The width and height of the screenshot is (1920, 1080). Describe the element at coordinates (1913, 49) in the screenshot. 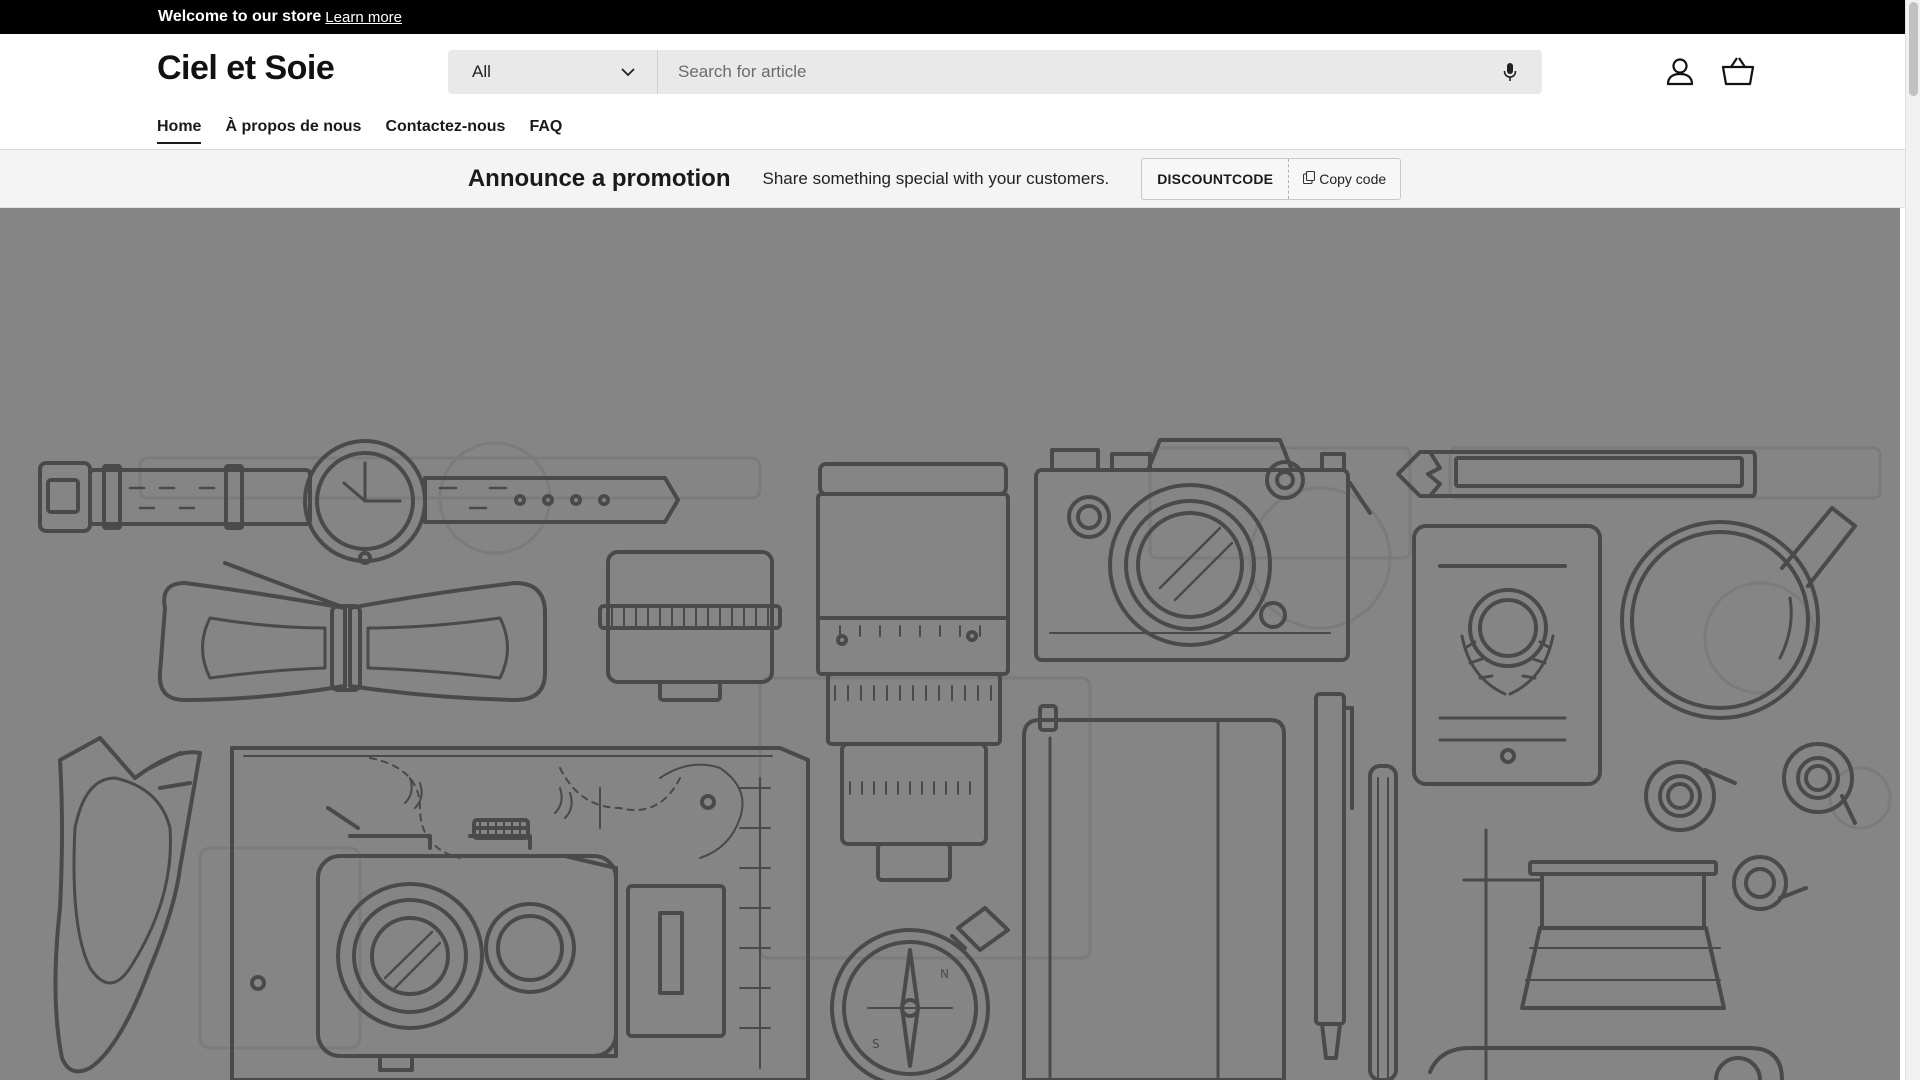

I see `scroll-thumb` at that location.